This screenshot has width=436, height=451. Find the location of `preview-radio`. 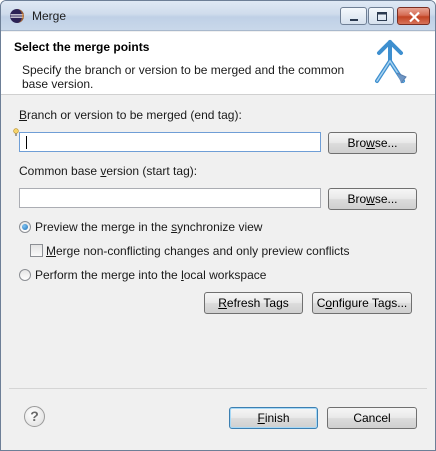

preview-radio is located at coordinates (25, 227).